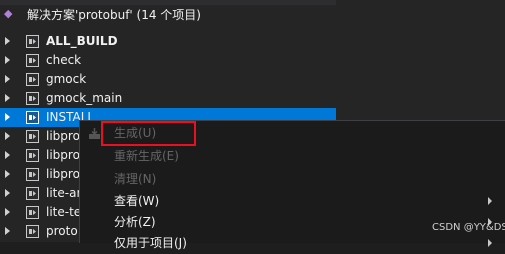 Image resolution: width=505 pixels, height=254 pixels. I want to click on solution-label: 解决方案'protobuf' (14 个项目), so click(114, 15).